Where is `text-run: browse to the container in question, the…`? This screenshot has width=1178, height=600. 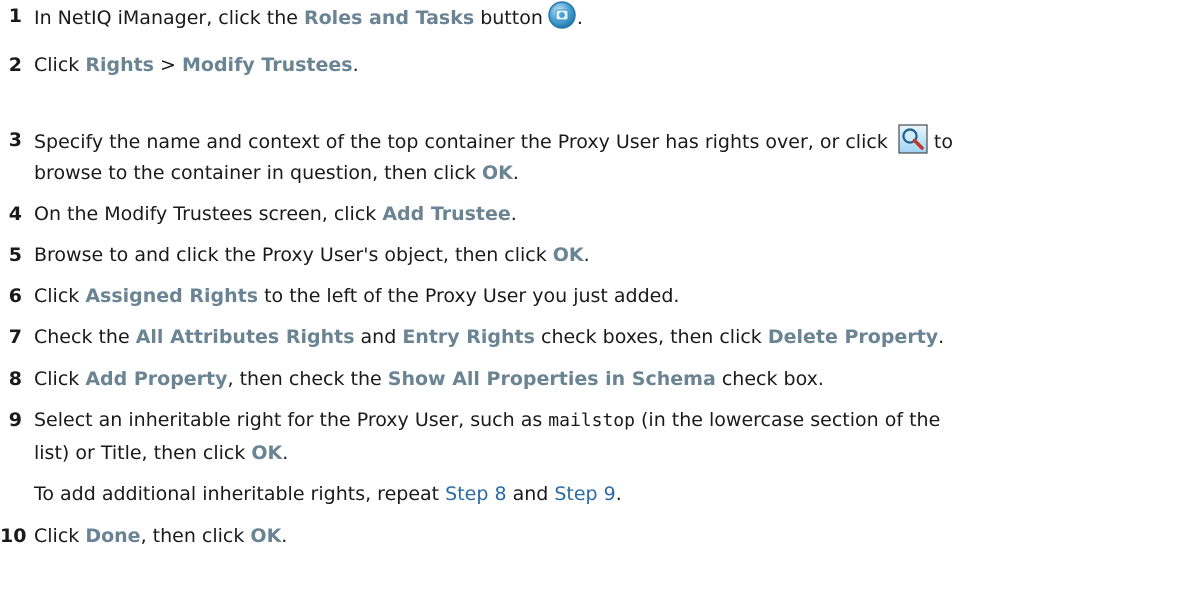 text-run: browse to the container in question, the… is located at coordinates (258, 173).